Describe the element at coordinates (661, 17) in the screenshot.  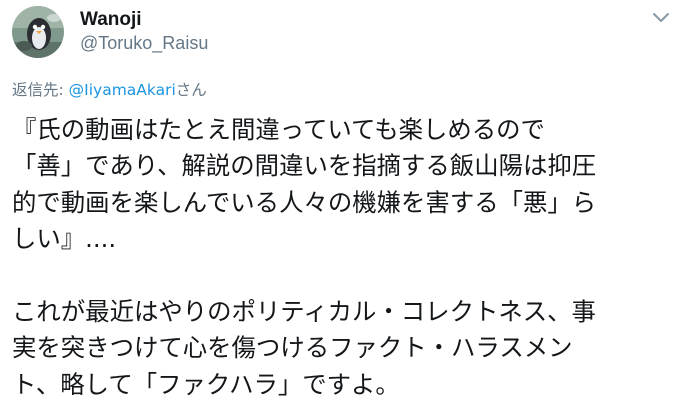
I see `chevron-down-icon` at that location.